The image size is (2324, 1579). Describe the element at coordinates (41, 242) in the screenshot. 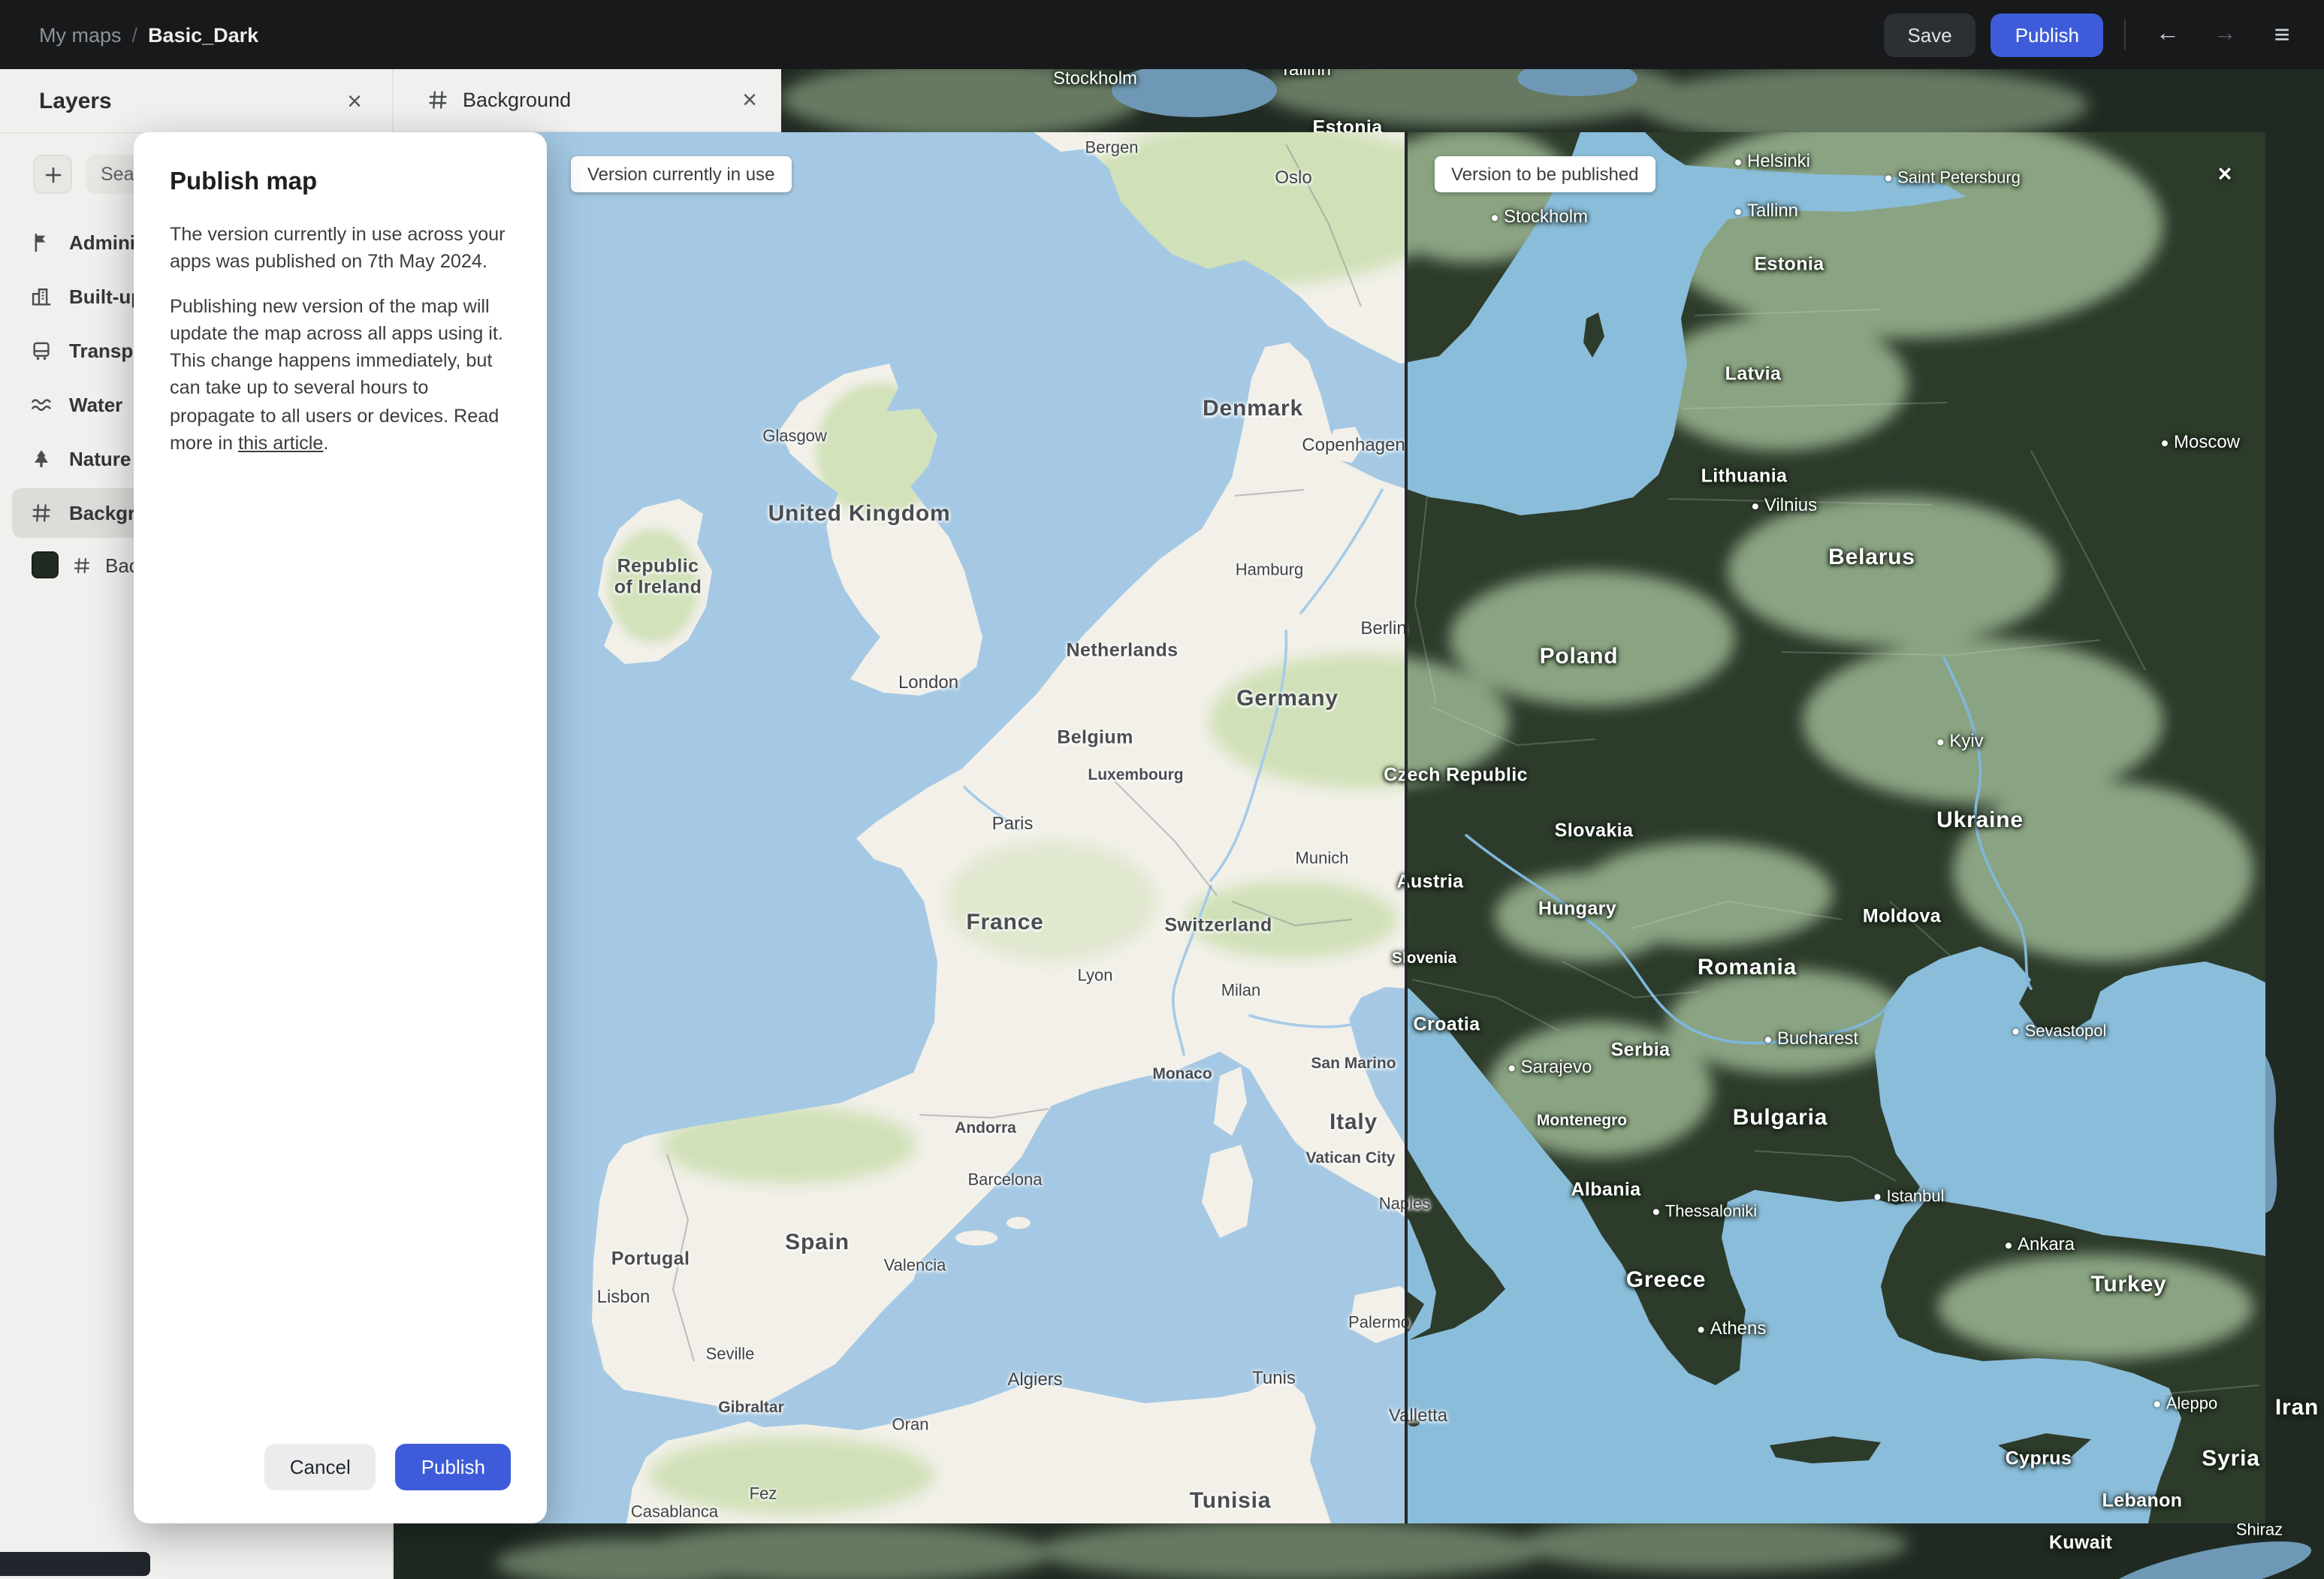

I see `flag-icon` at that location.